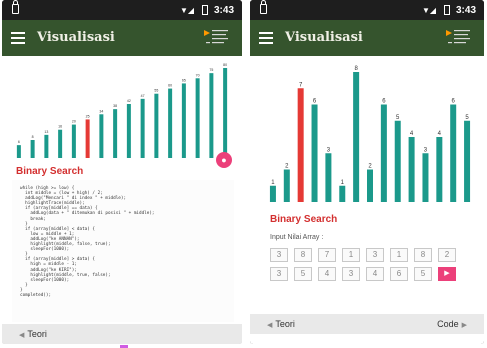 This screenshot has width=487, height=348. Describe the element at coordinates (36, 295) in the screenshot. I see `code-line: completed();` at that location.